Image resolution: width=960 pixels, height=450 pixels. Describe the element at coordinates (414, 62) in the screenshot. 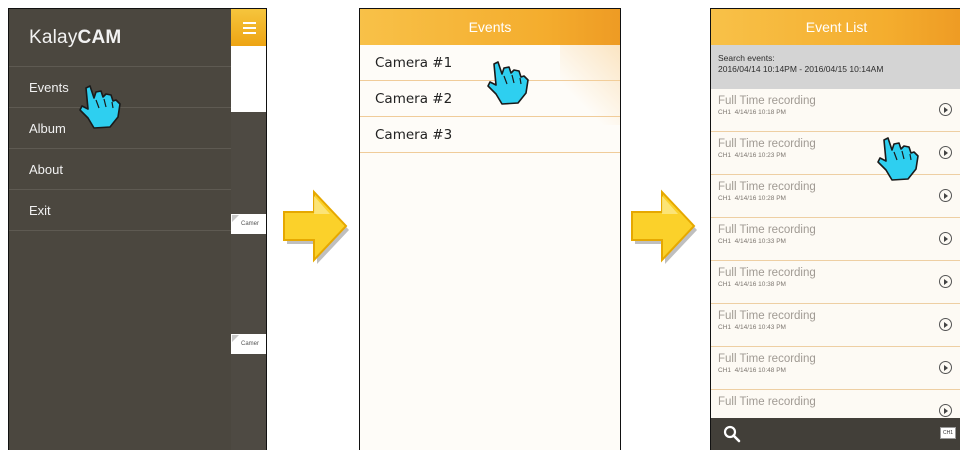

I see `camera-label: Camera #1` at that location.